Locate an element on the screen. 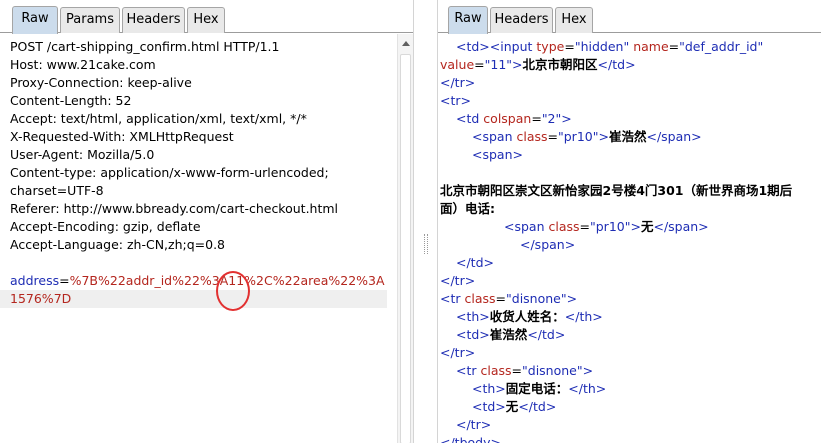 The image size is (821, 443). response-token-attr: colspan is located at coordinates (507, 118).